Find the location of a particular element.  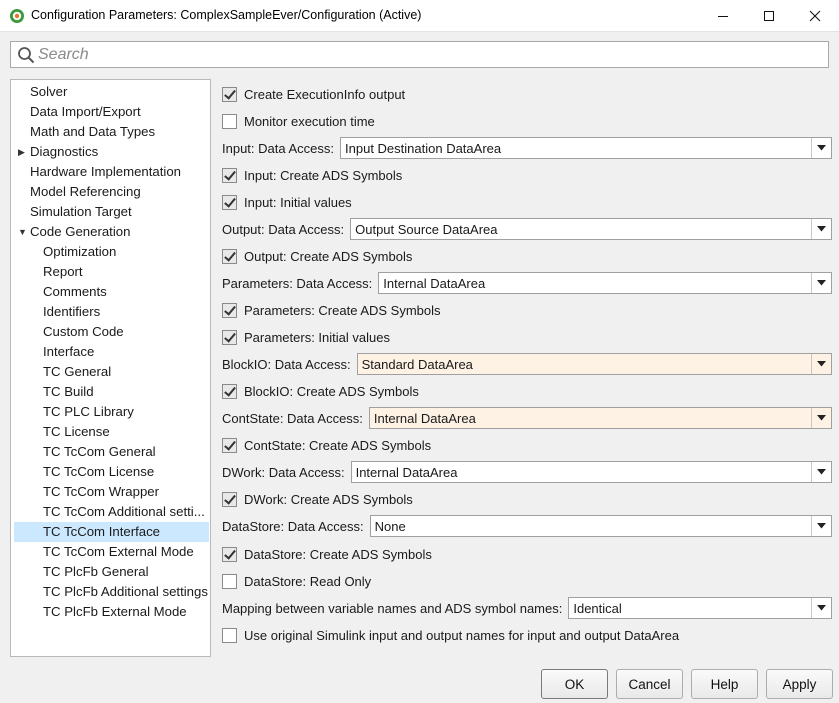

tree-item-custom-code: Custom Code is located at coordinates (111, 332).